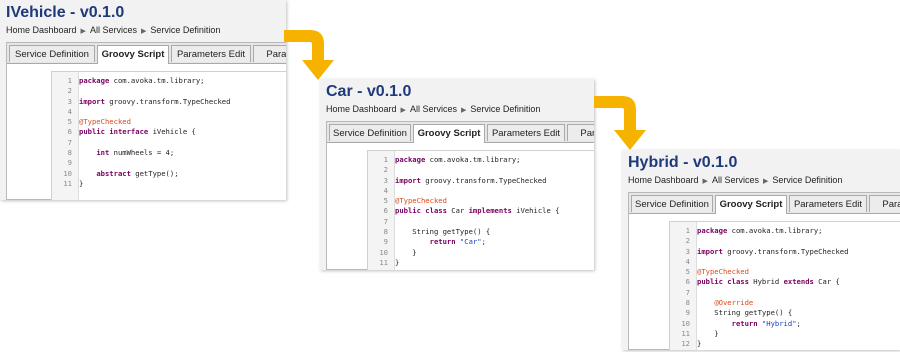  What do you see at coordinates (685, 344) in the screenshot?
I see `line-number: 12` at bounding box center [685, 344].